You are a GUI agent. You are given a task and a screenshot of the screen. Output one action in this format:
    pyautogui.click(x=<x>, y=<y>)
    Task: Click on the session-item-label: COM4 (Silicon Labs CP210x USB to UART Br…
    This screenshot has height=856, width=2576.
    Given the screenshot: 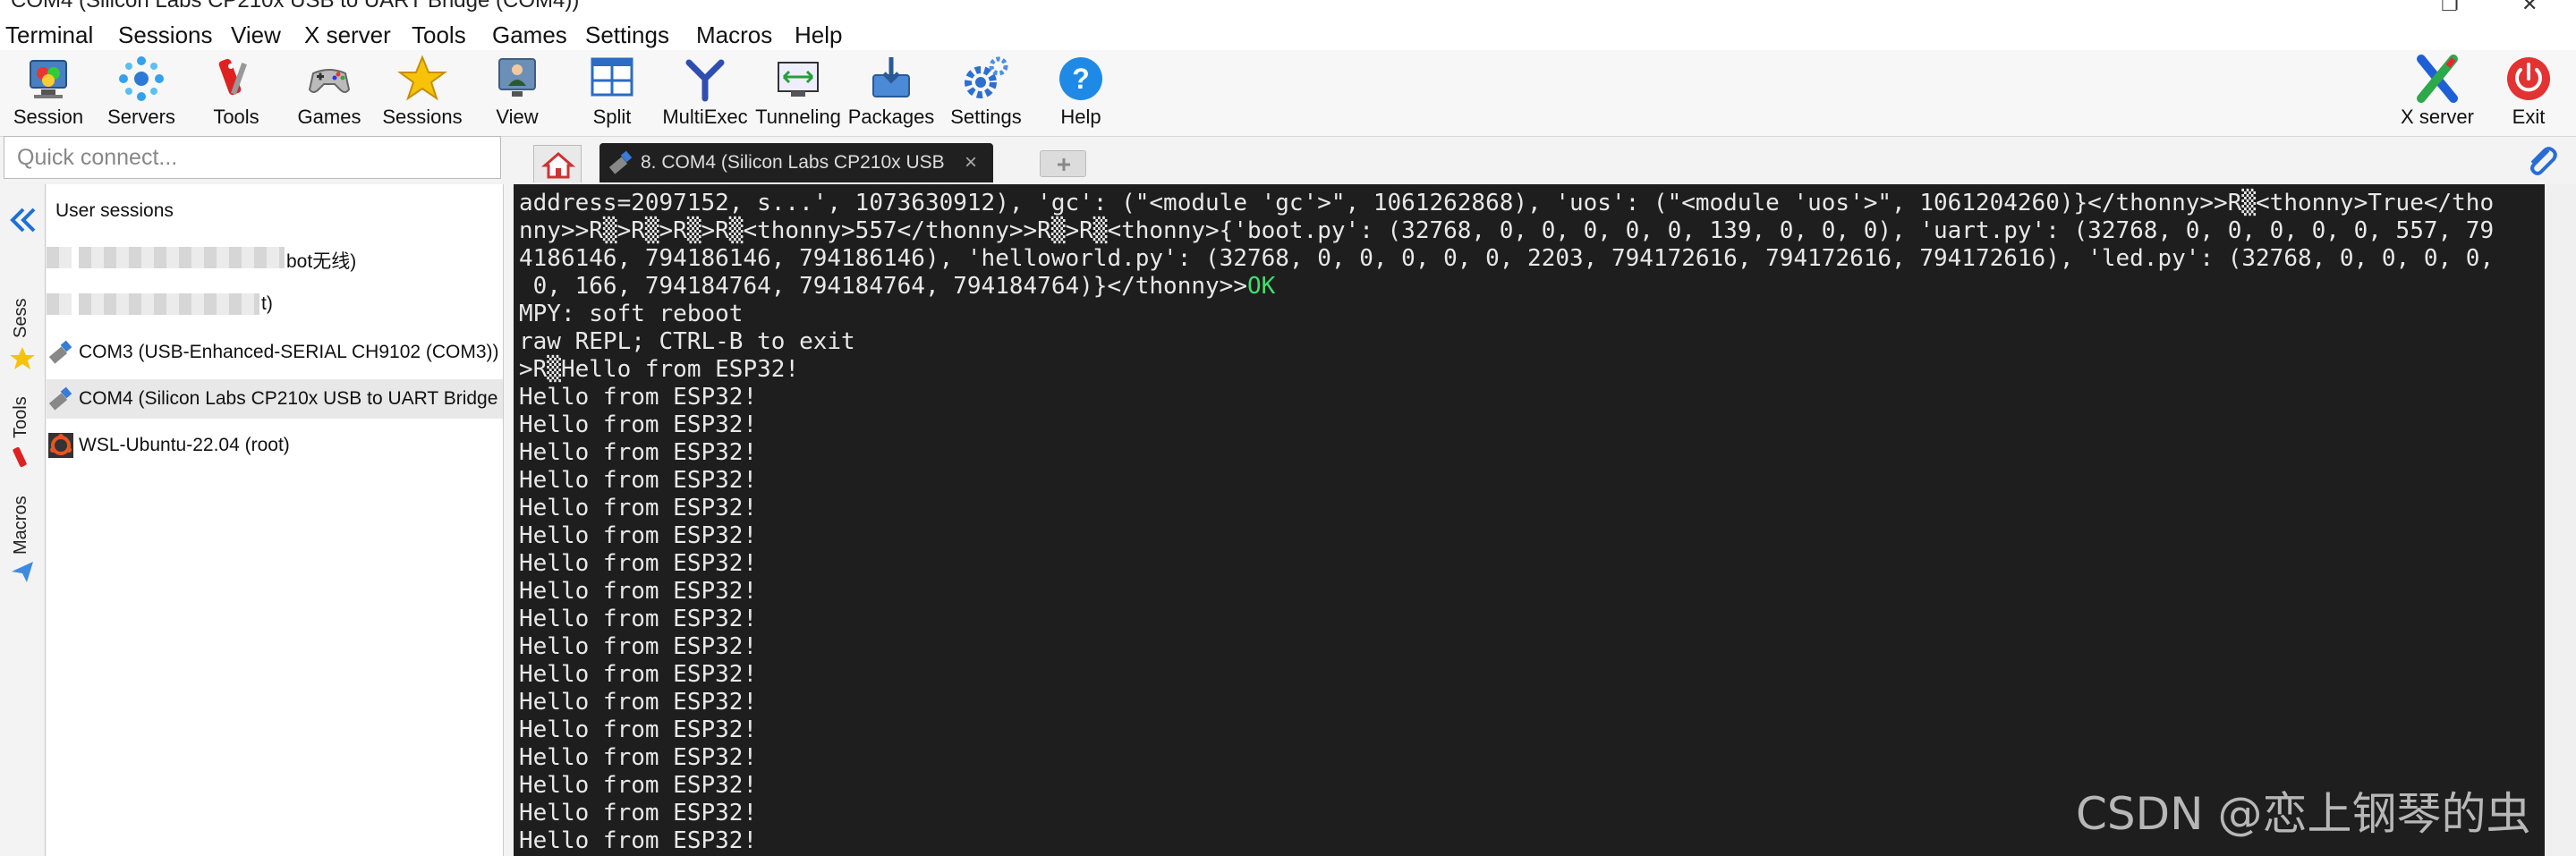 What is the action you would take?
    pyautogui.click(x=288, y=398)
    